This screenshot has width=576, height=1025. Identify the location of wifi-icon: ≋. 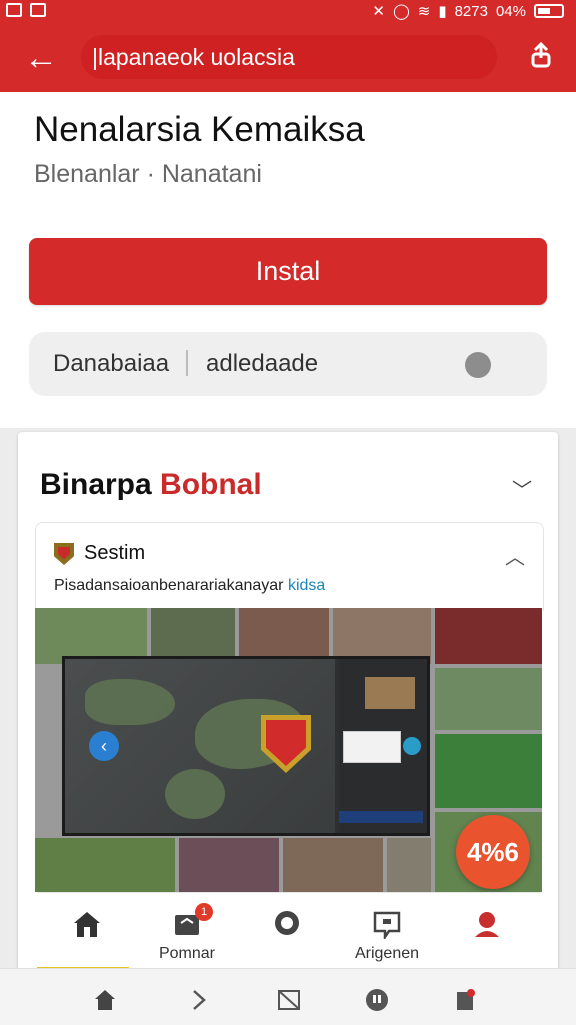
(424, 11).